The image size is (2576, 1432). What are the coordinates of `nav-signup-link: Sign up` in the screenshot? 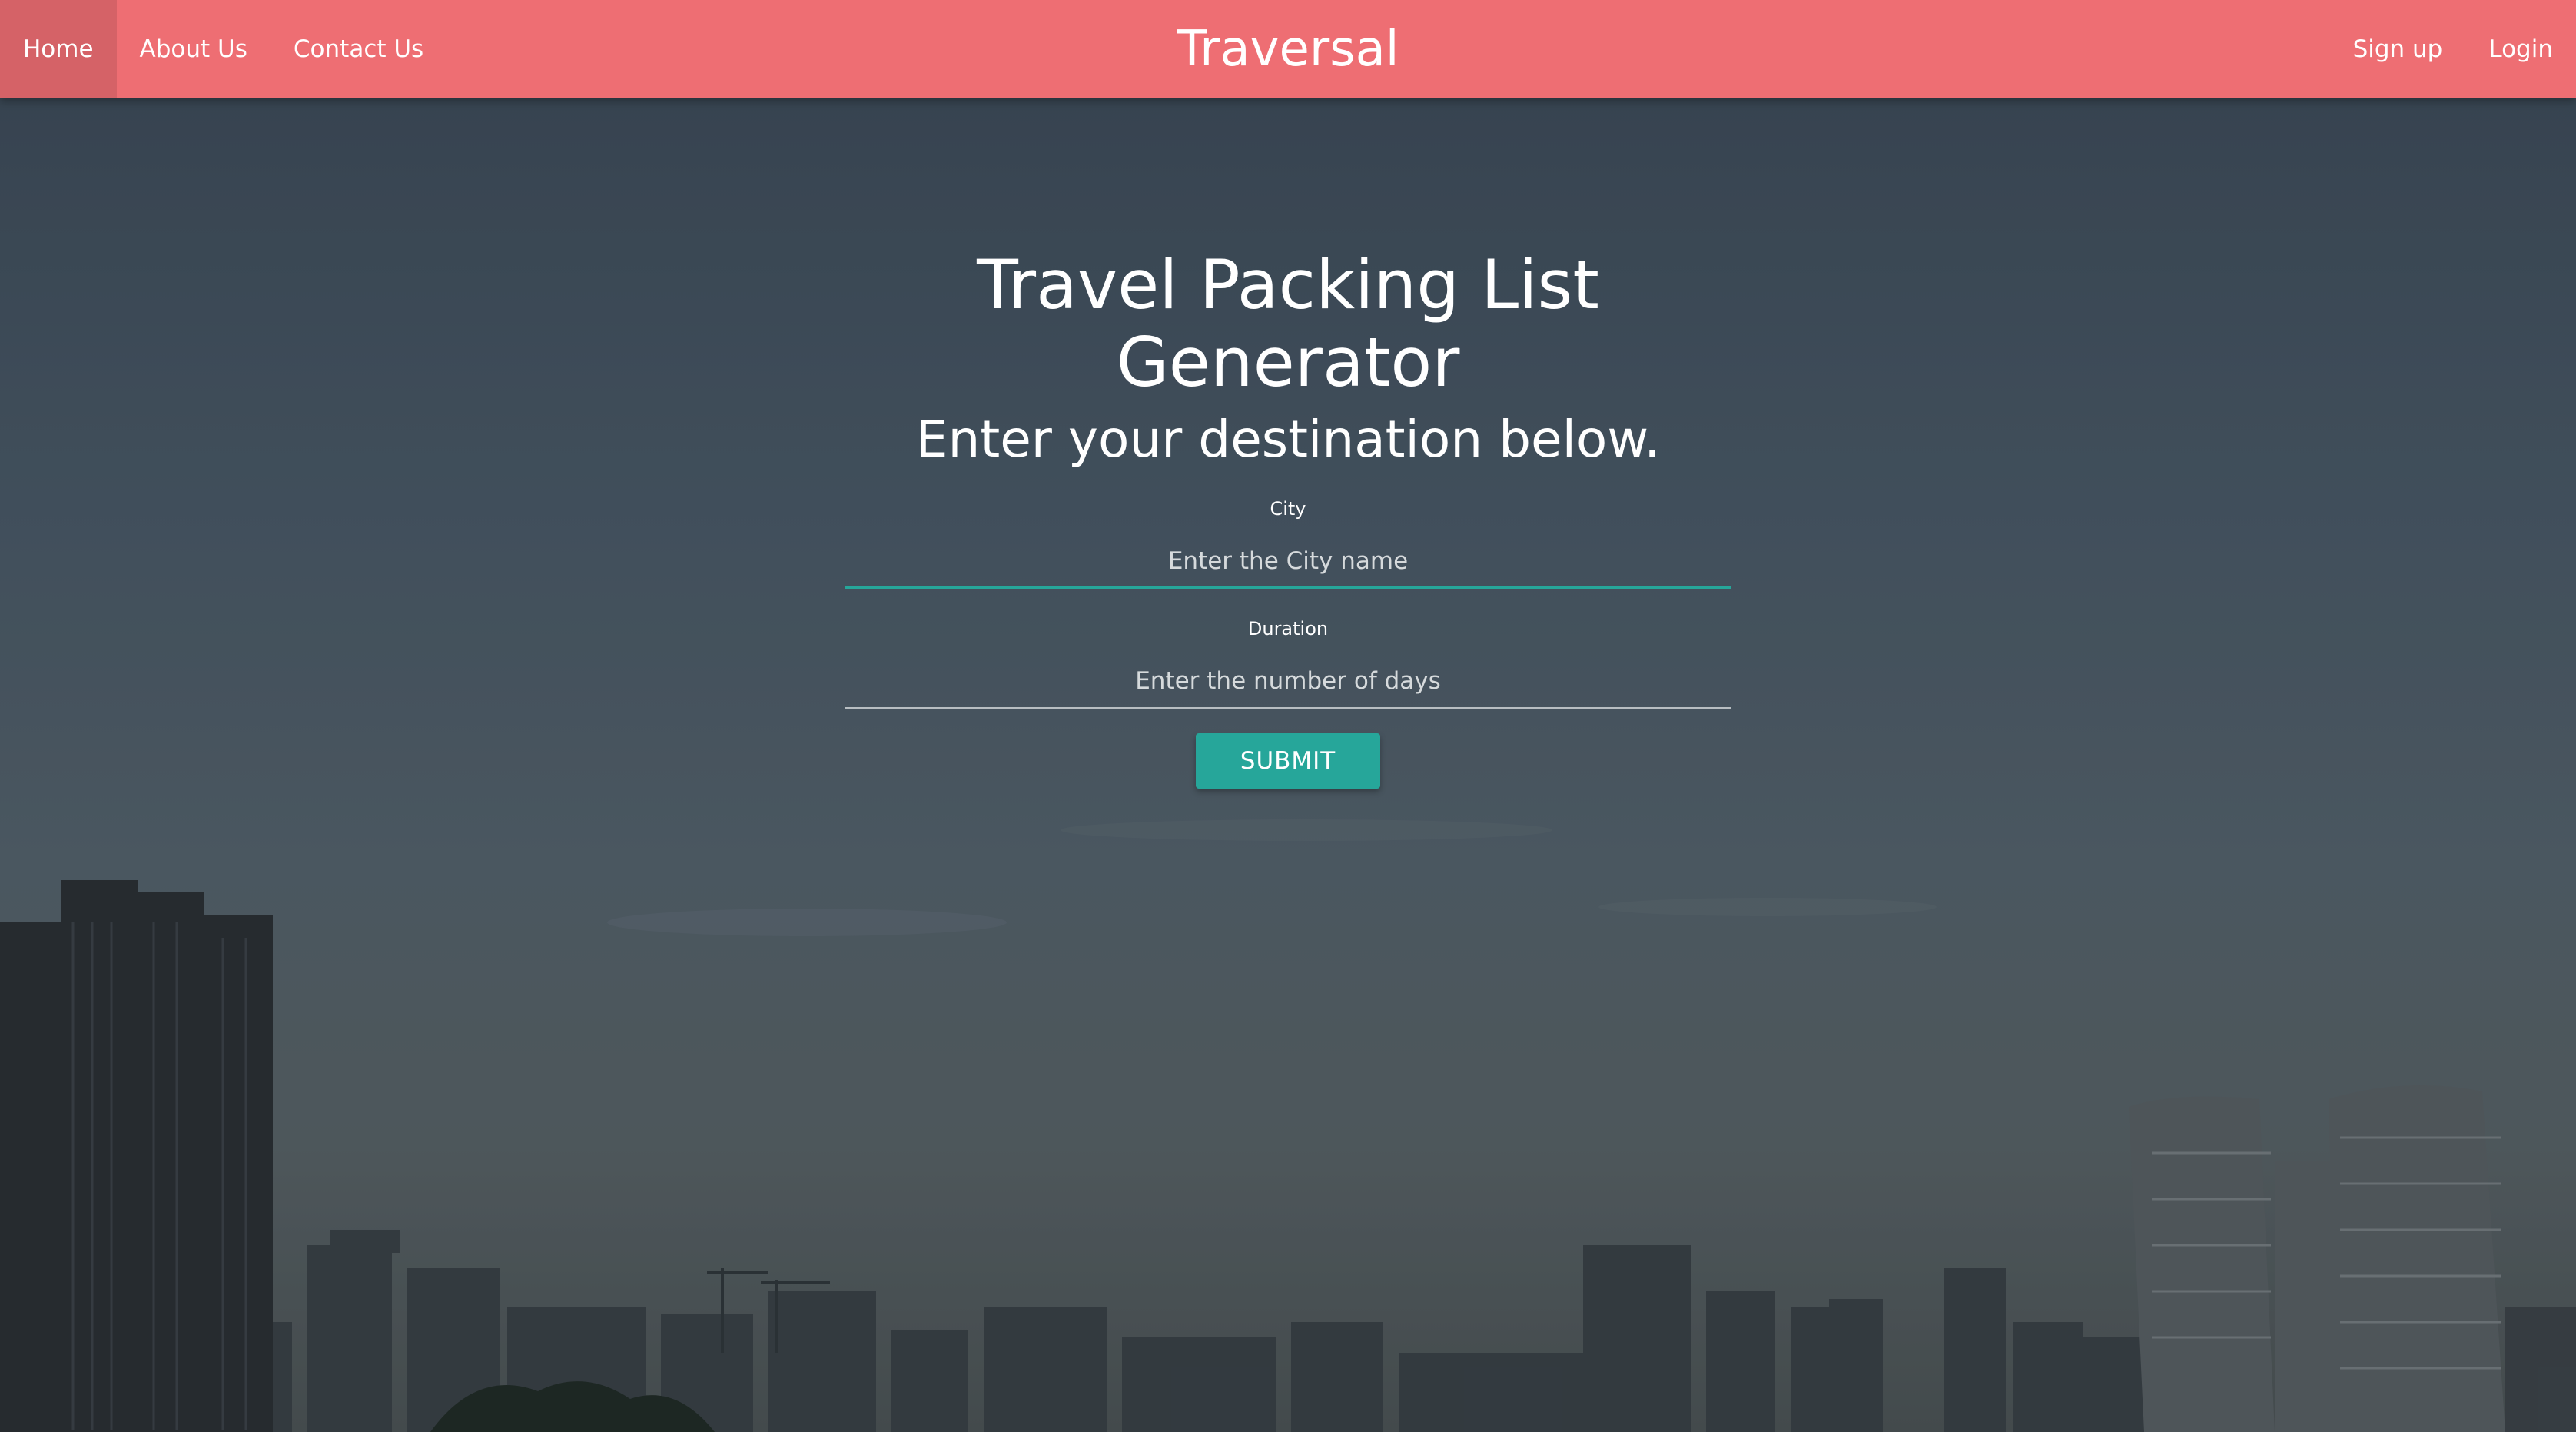 It's located at (2398, 49).